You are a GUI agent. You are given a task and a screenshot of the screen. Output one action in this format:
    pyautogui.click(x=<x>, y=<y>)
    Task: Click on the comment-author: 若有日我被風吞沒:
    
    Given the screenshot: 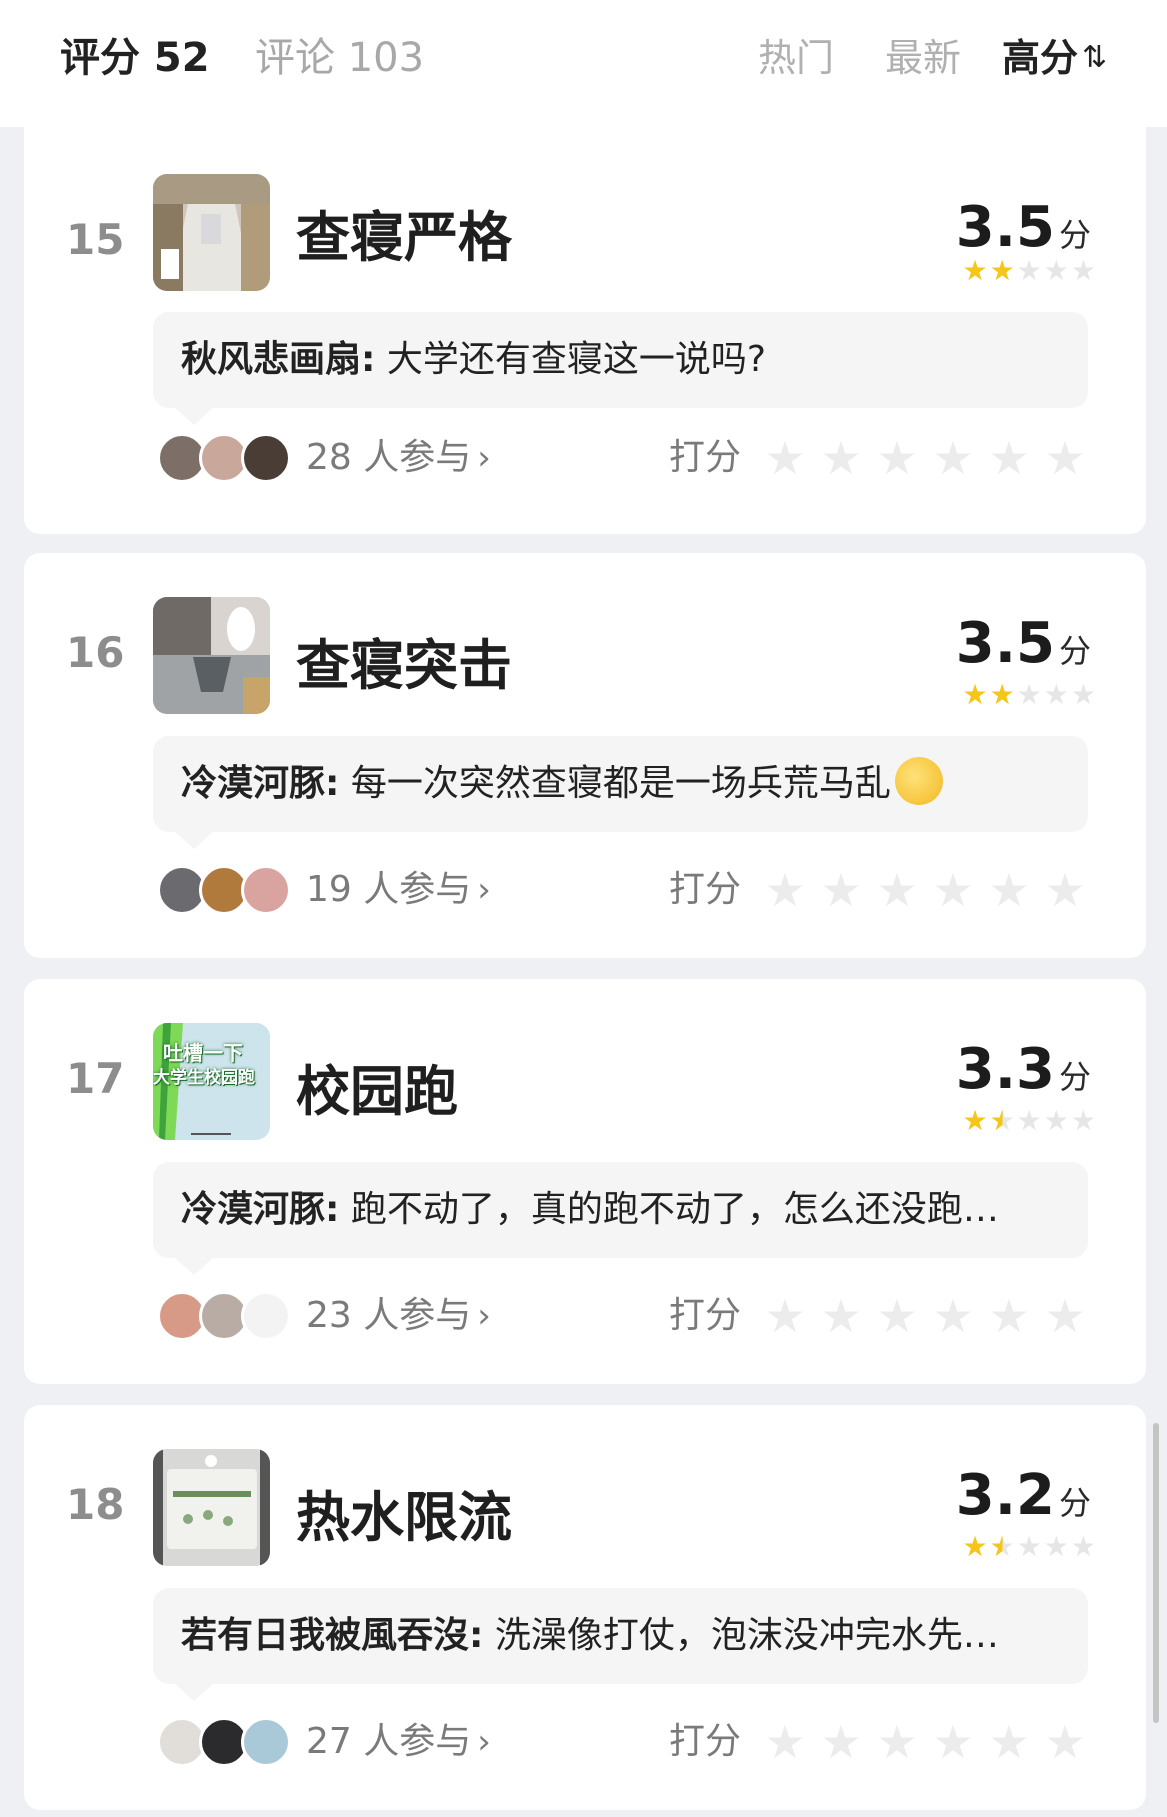 What is the action you would take?
    pyautogui.click(x=332, y=1635)
    